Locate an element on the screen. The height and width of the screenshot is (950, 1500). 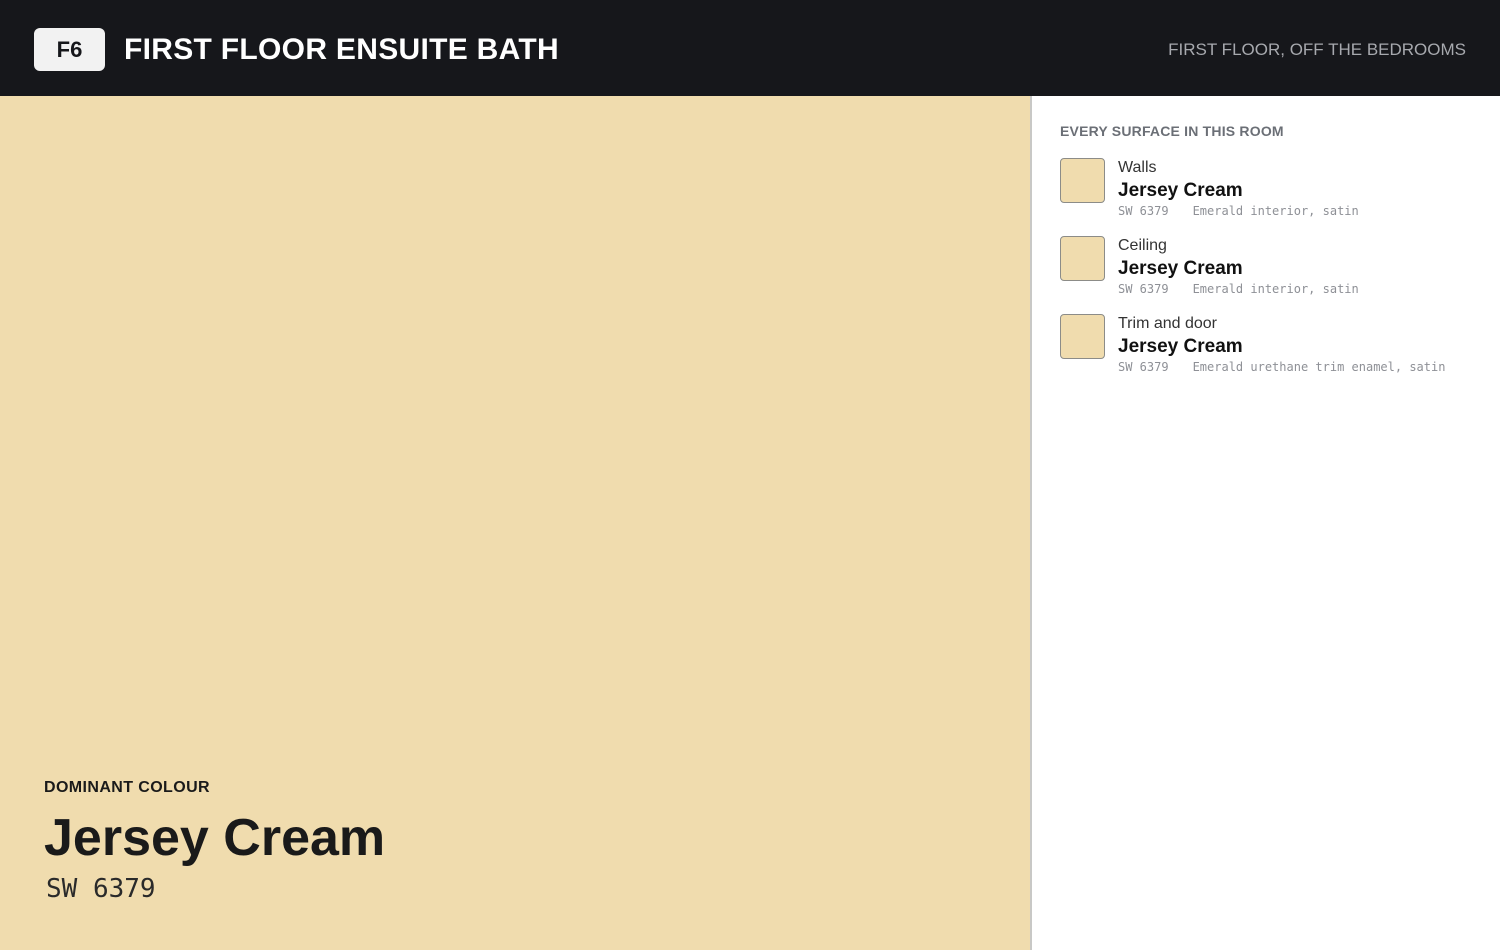
room-code-badge: F6 is located at coordinates (69, 49).